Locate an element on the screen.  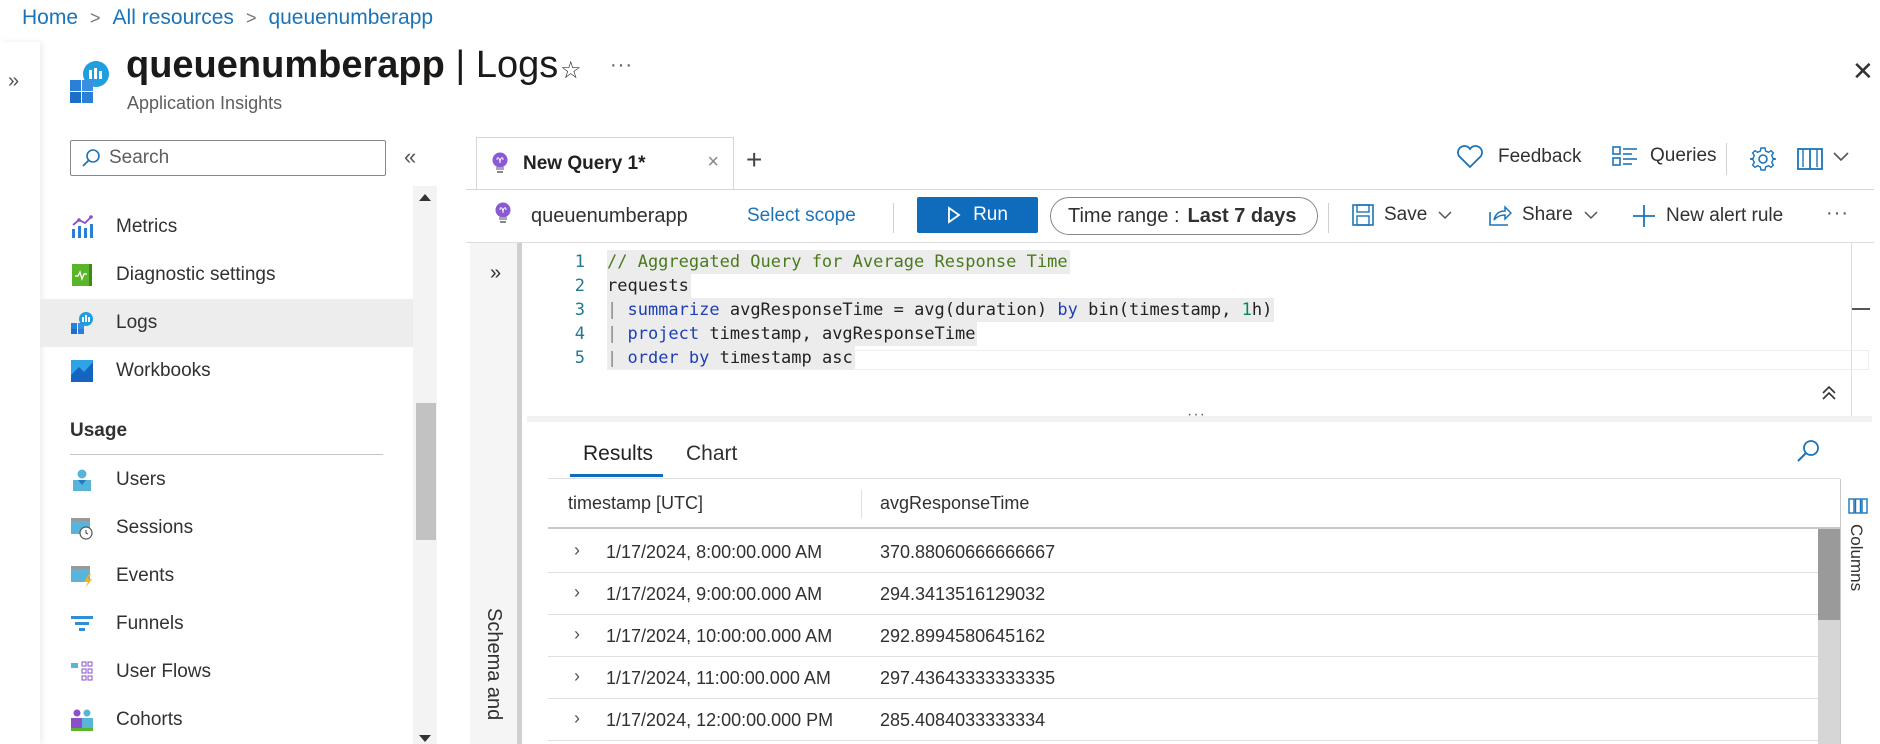
save-button: Save is located at coordinates (1402, 215).